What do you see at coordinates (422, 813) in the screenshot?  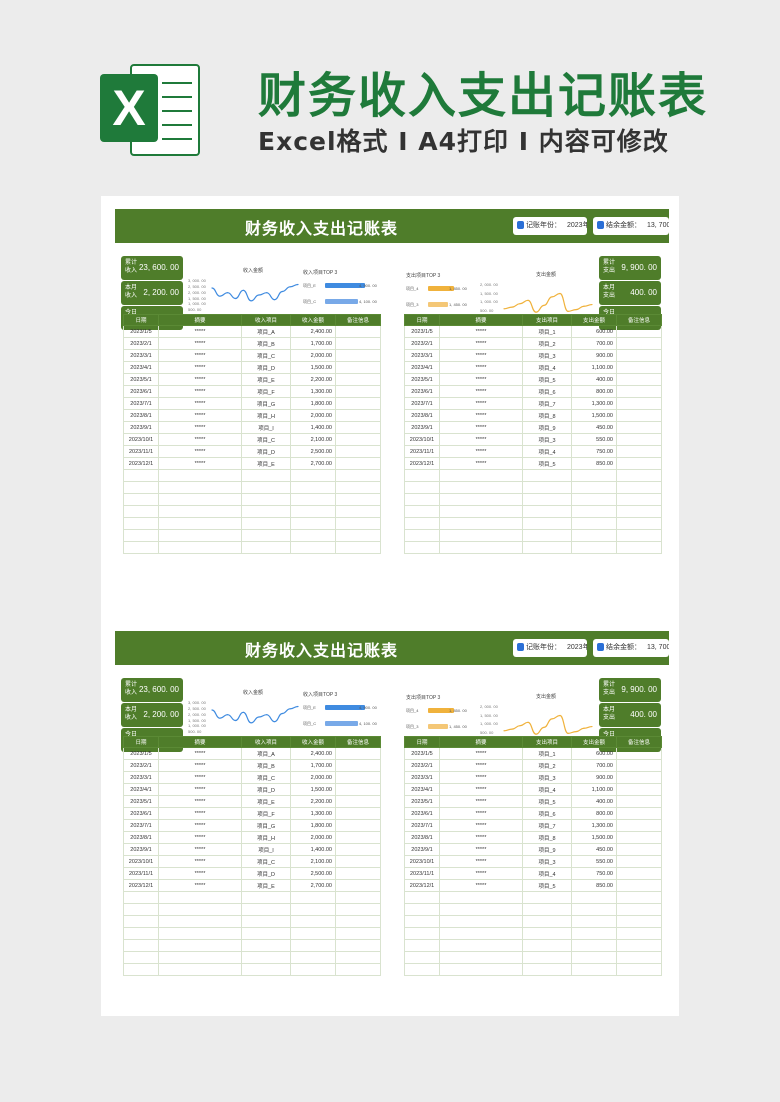 I see `table-cell: 2023/6/1` at bounding box center [422, 813].